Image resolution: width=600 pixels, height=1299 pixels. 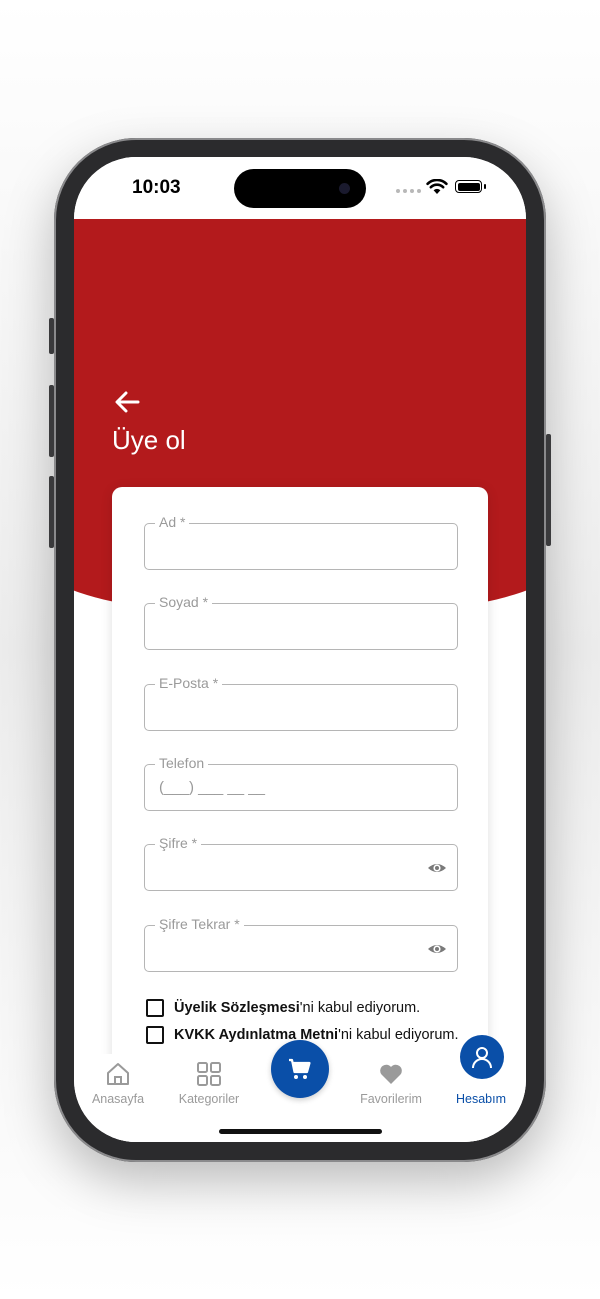 I want to click on tab-label: Kategoriler, so click(x=209, y=1099).